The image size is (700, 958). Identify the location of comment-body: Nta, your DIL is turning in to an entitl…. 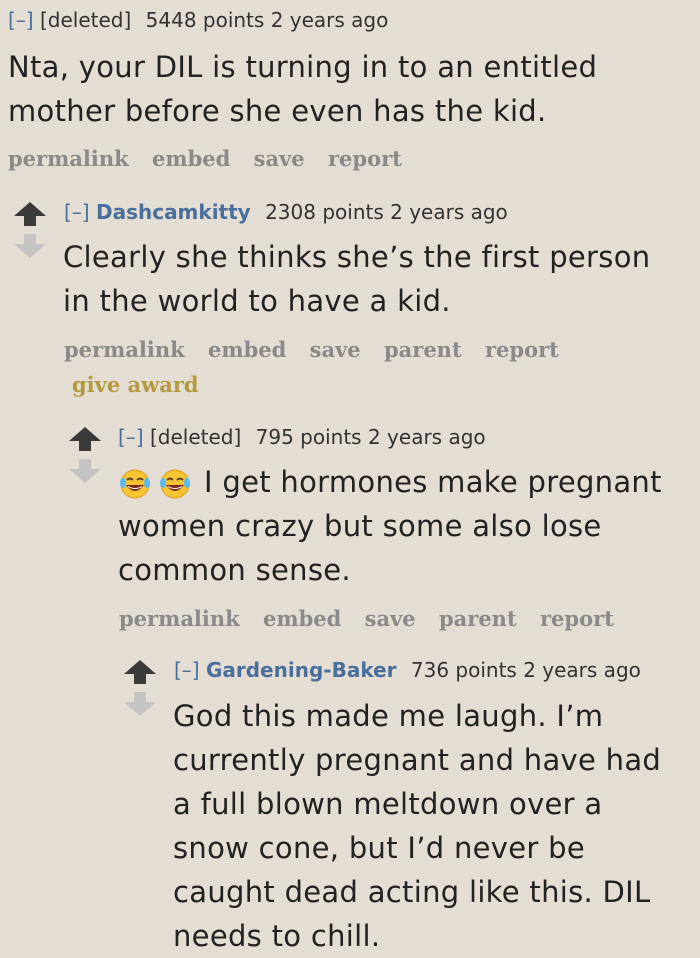
(348, 89).